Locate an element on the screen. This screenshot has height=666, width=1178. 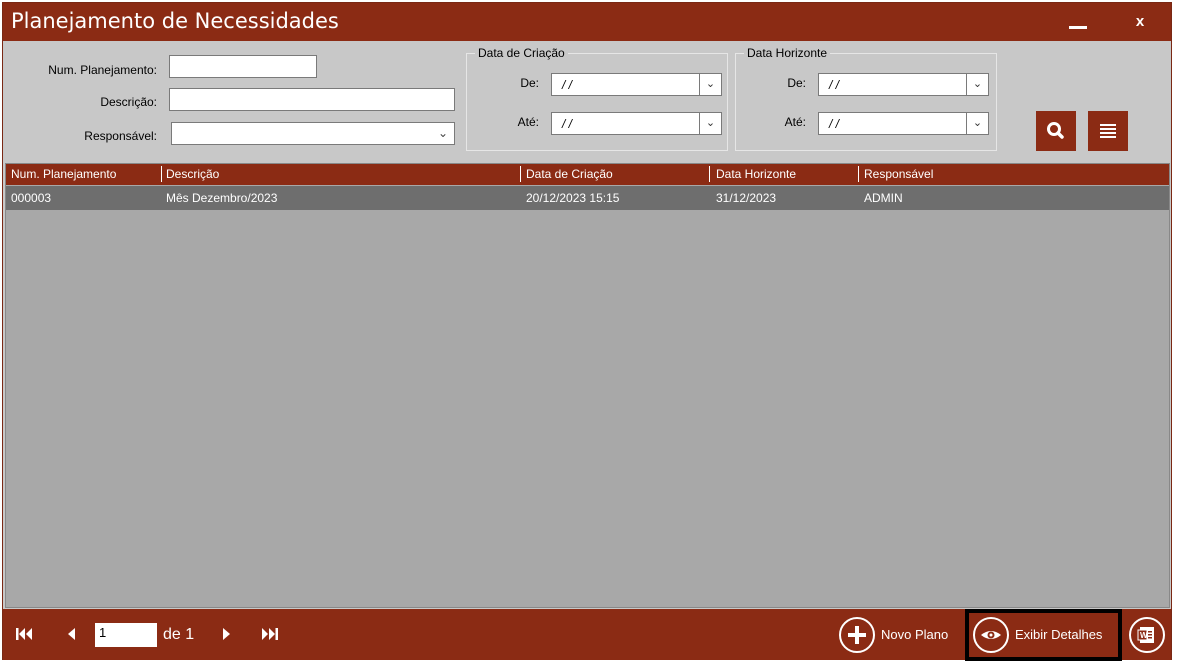
eye-icon is located at coordinates (991, 635).